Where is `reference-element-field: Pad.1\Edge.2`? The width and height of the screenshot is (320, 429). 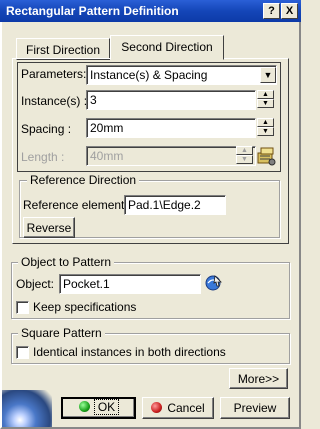
reference-element-field: Pad.1\Edge.2 is located at coordinates (175, 205).